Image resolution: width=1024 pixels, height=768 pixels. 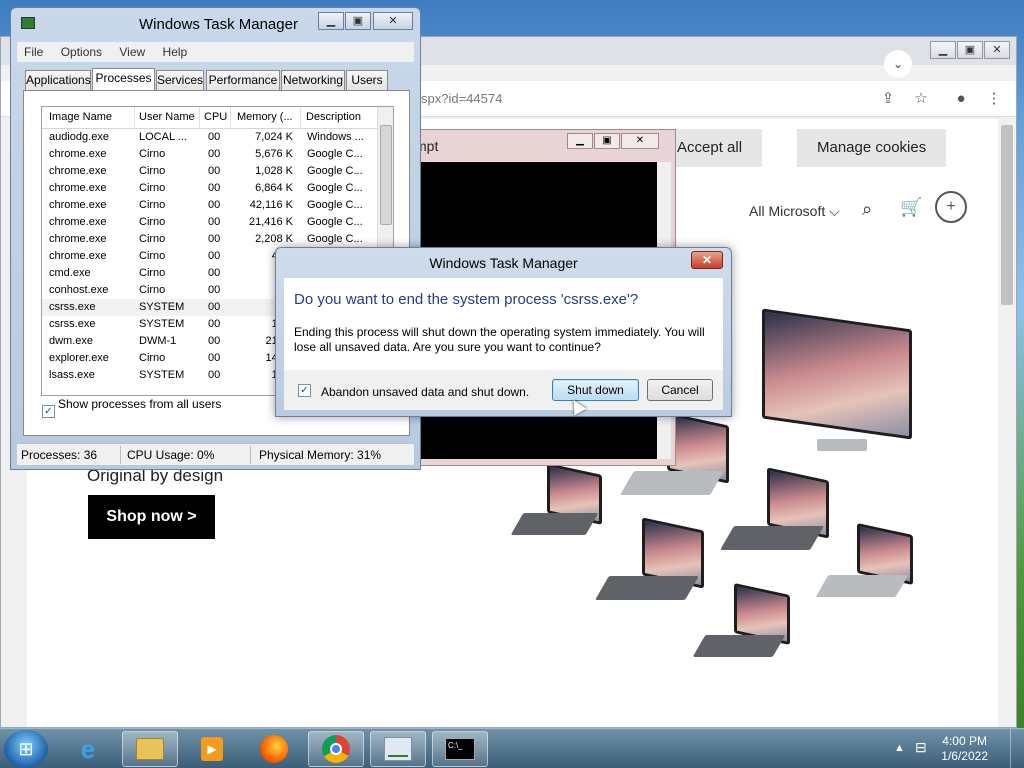 I want to click on process-name: audiodg.exe, so click(x=79, y=137).